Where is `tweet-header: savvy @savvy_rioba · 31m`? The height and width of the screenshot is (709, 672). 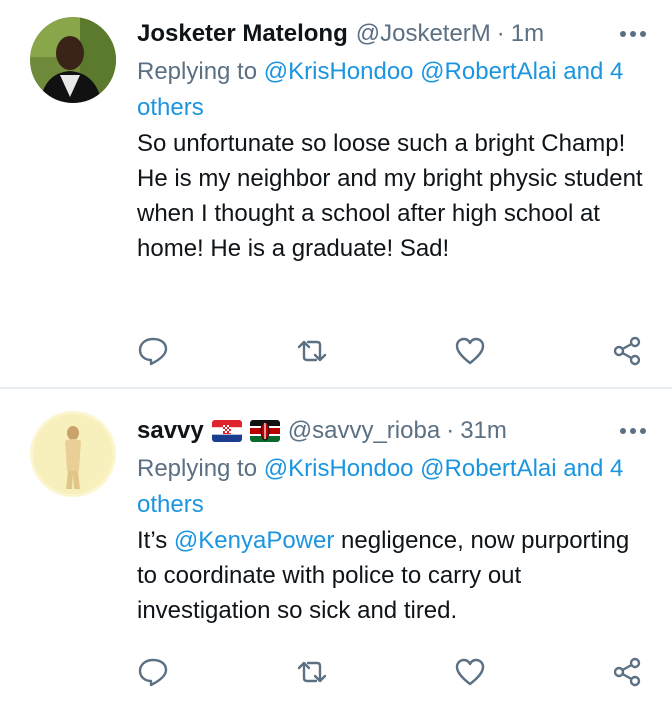 tweet-header: savvy @savvy_rioba · 31m is located at coordinates (393, 431).